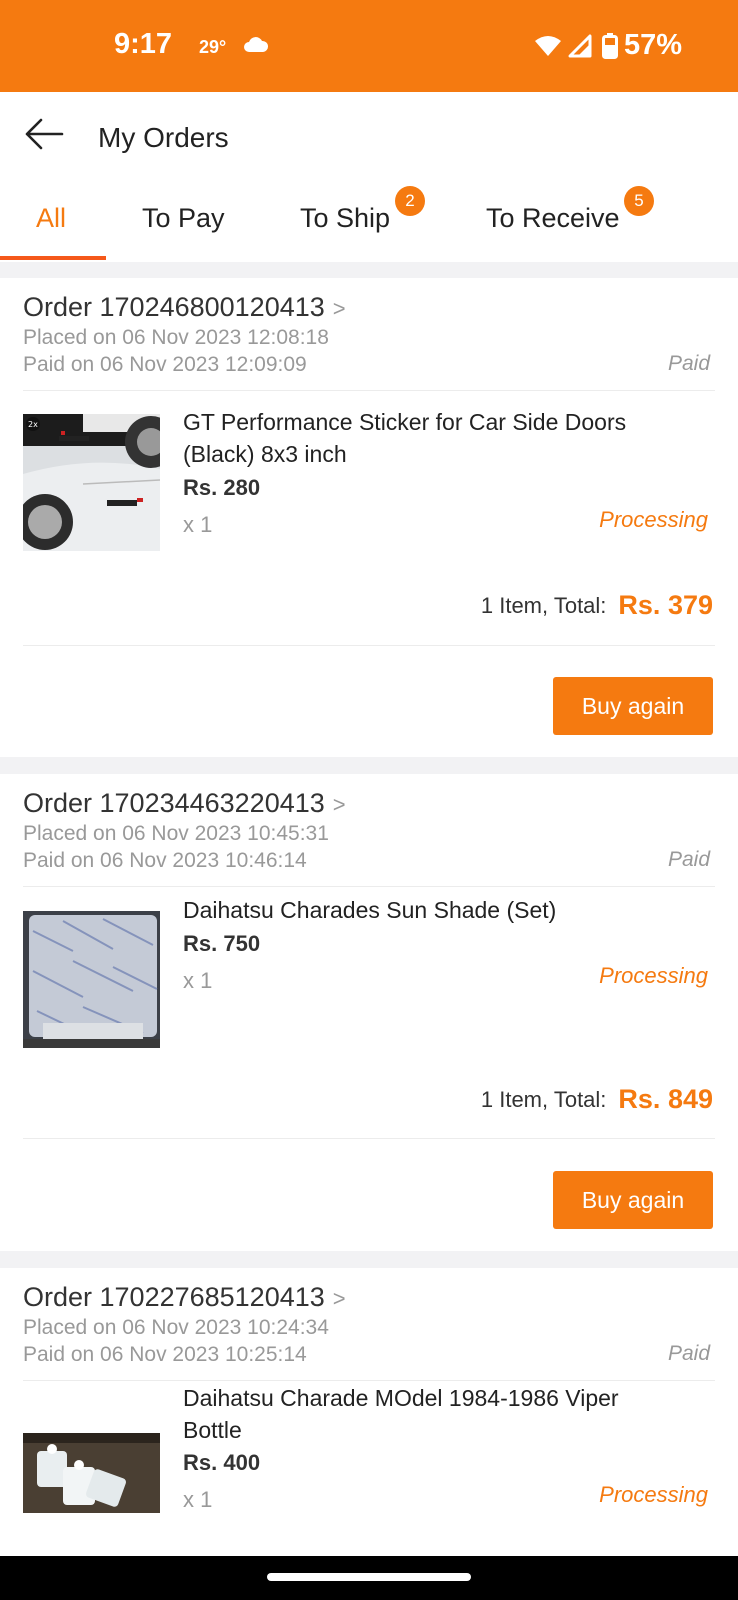 This screenshot has width=738, height=1600. Describe the element at coordinates (91, 482) in the screenshot. I see `product-image: 2x` at that location.